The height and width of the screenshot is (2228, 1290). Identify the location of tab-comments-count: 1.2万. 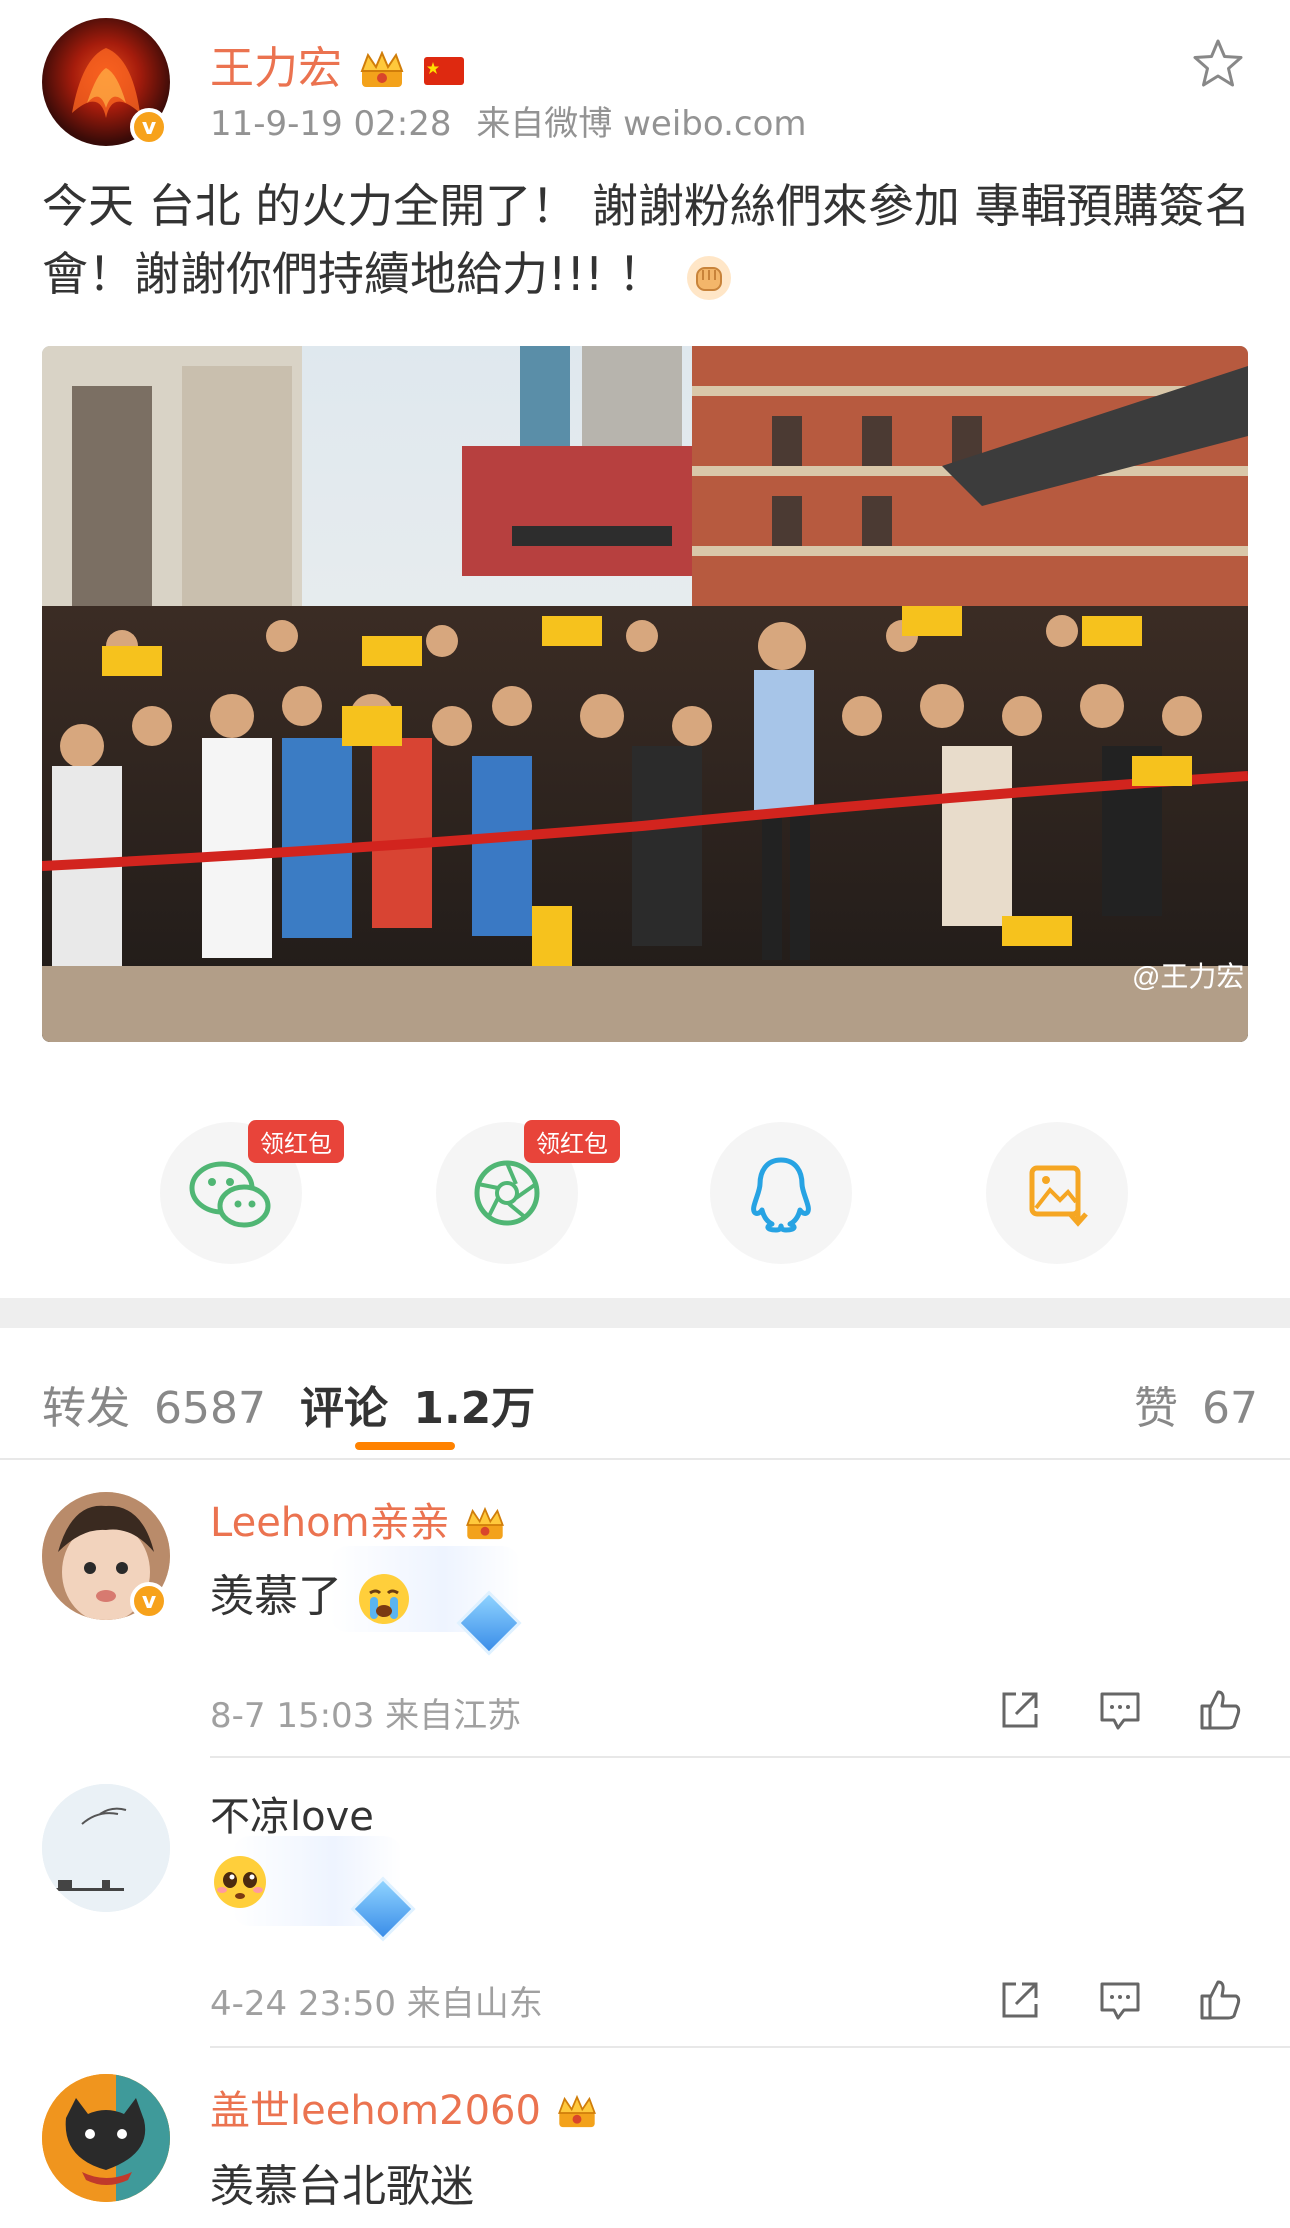
(474, 1408).